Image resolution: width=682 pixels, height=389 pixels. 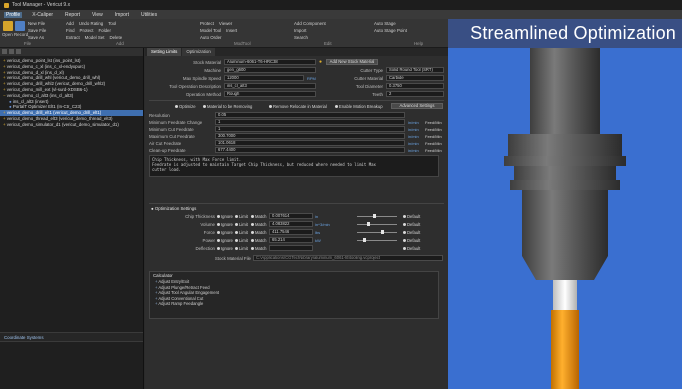 I want to click on find-button: Find, so click(x=70, y=30).